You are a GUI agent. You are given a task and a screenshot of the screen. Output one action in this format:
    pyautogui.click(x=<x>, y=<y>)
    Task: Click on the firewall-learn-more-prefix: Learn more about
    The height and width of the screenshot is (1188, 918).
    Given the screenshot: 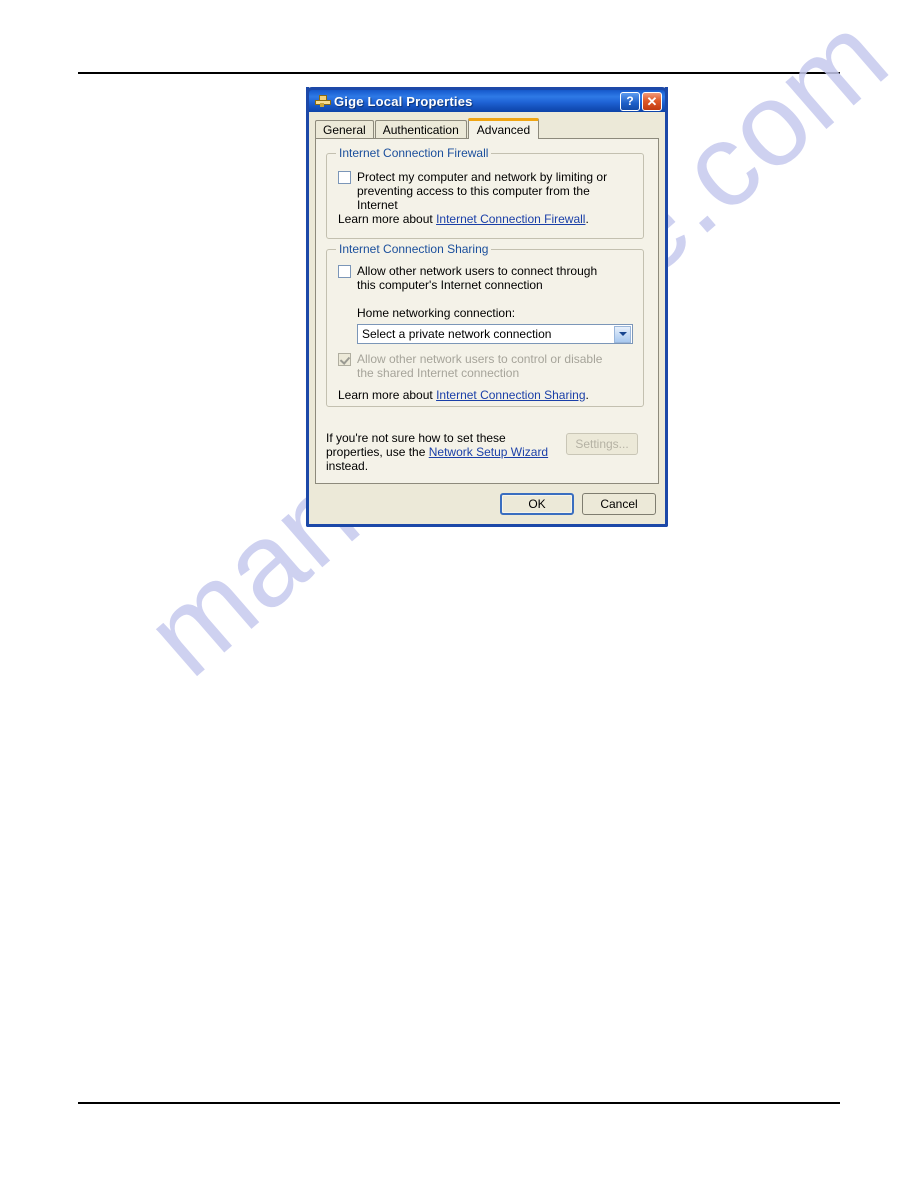 What is the action you would take?
    pyautogui.click(x=387, y=219)
    